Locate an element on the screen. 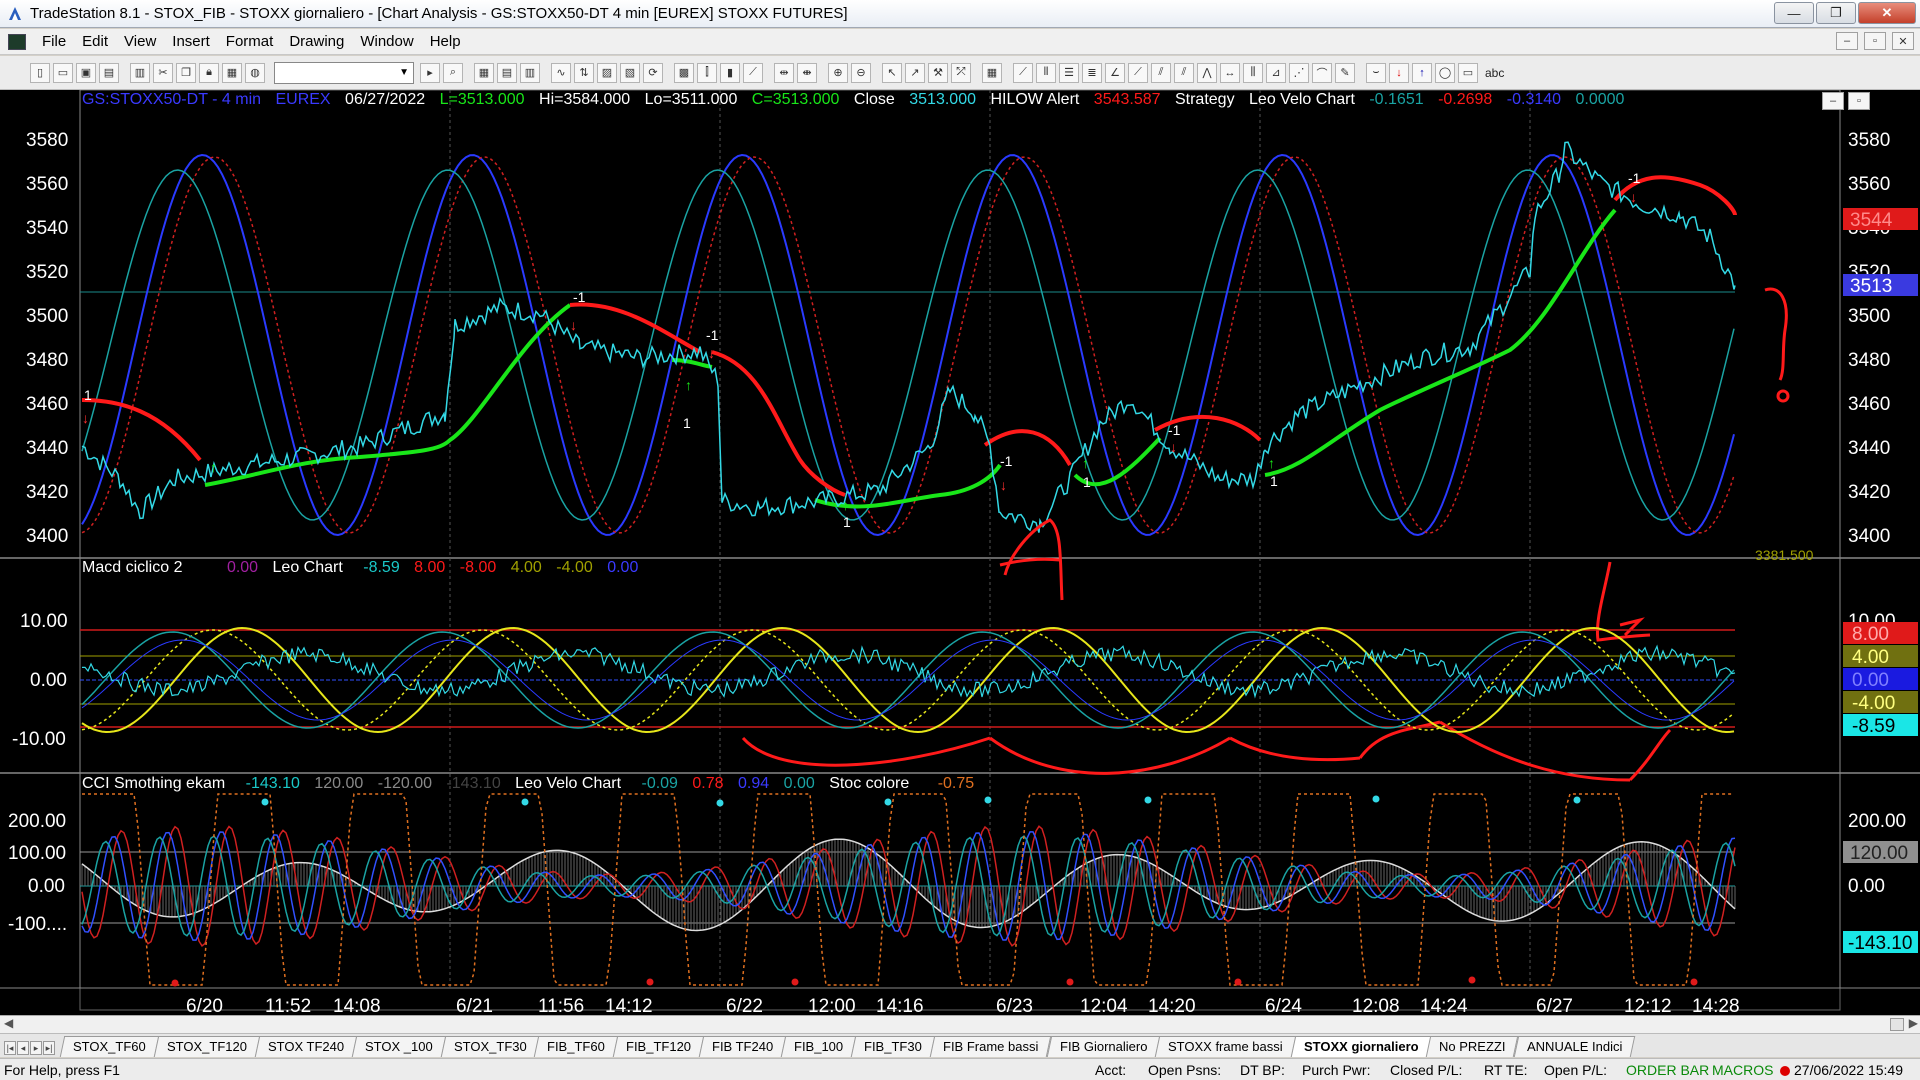 The image size is (1920, 1080). menu-window: Window is located at coordinates (386, 41).